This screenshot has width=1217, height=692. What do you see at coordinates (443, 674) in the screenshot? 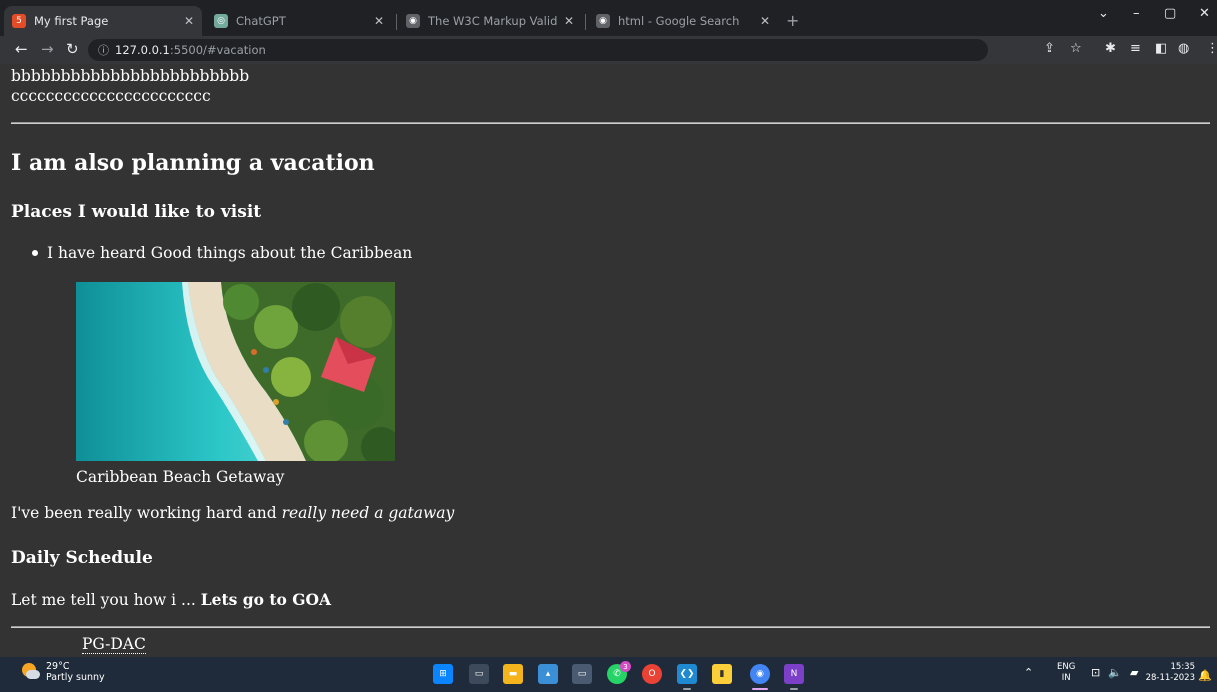
I see `windows-start-icon: ⊞` at bounding box center [443, 674].